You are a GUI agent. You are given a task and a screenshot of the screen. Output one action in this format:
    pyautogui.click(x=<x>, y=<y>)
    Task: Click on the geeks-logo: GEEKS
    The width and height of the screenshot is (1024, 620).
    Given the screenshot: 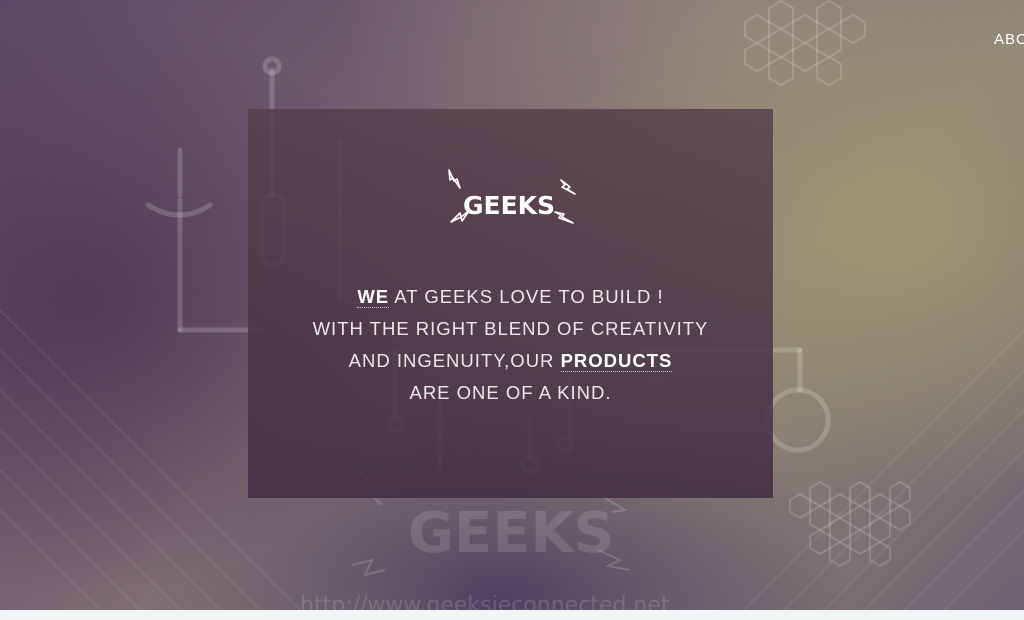 What is the action you would take?
    pyautogui.click(x=512, y=196)
    